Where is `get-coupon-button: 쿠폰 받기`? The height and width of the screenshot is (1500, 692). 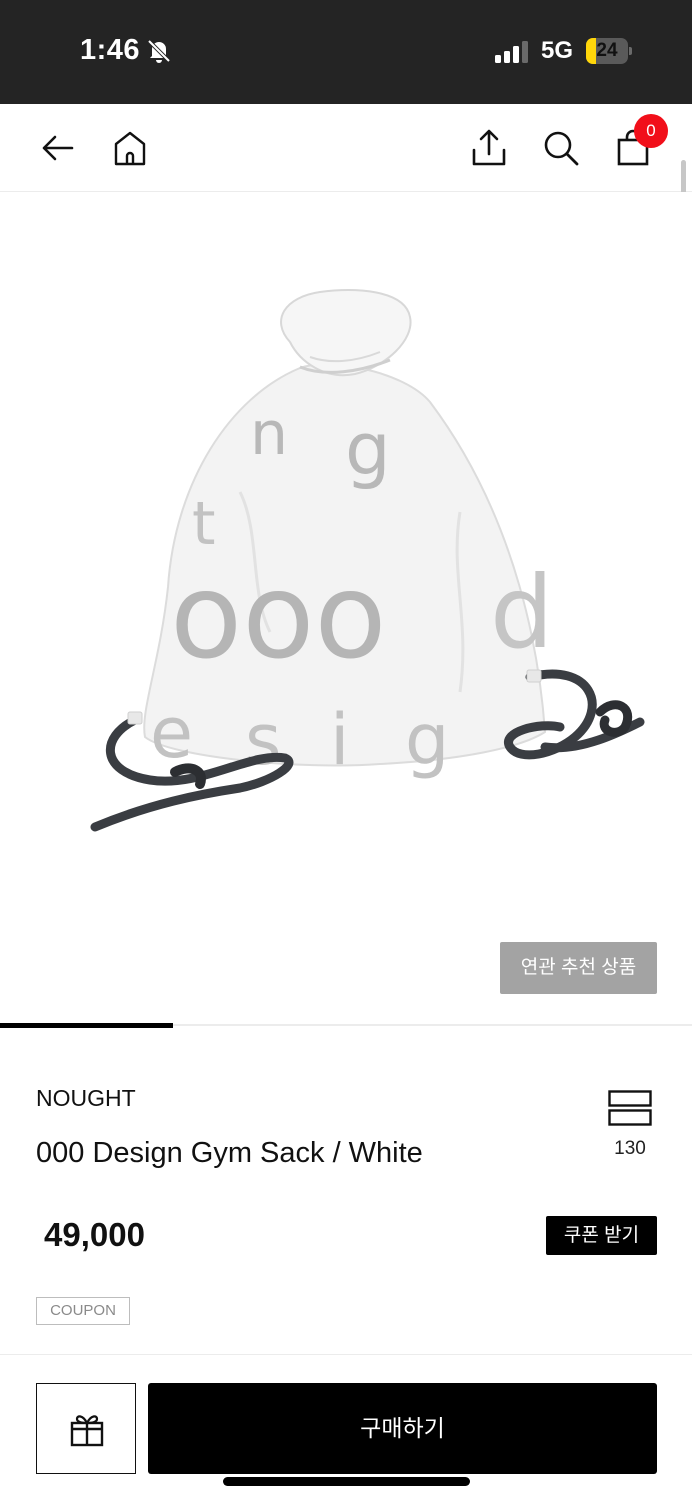 get-coupon-button: 쿠폰 받기 is located at coordinates (601, 1235).